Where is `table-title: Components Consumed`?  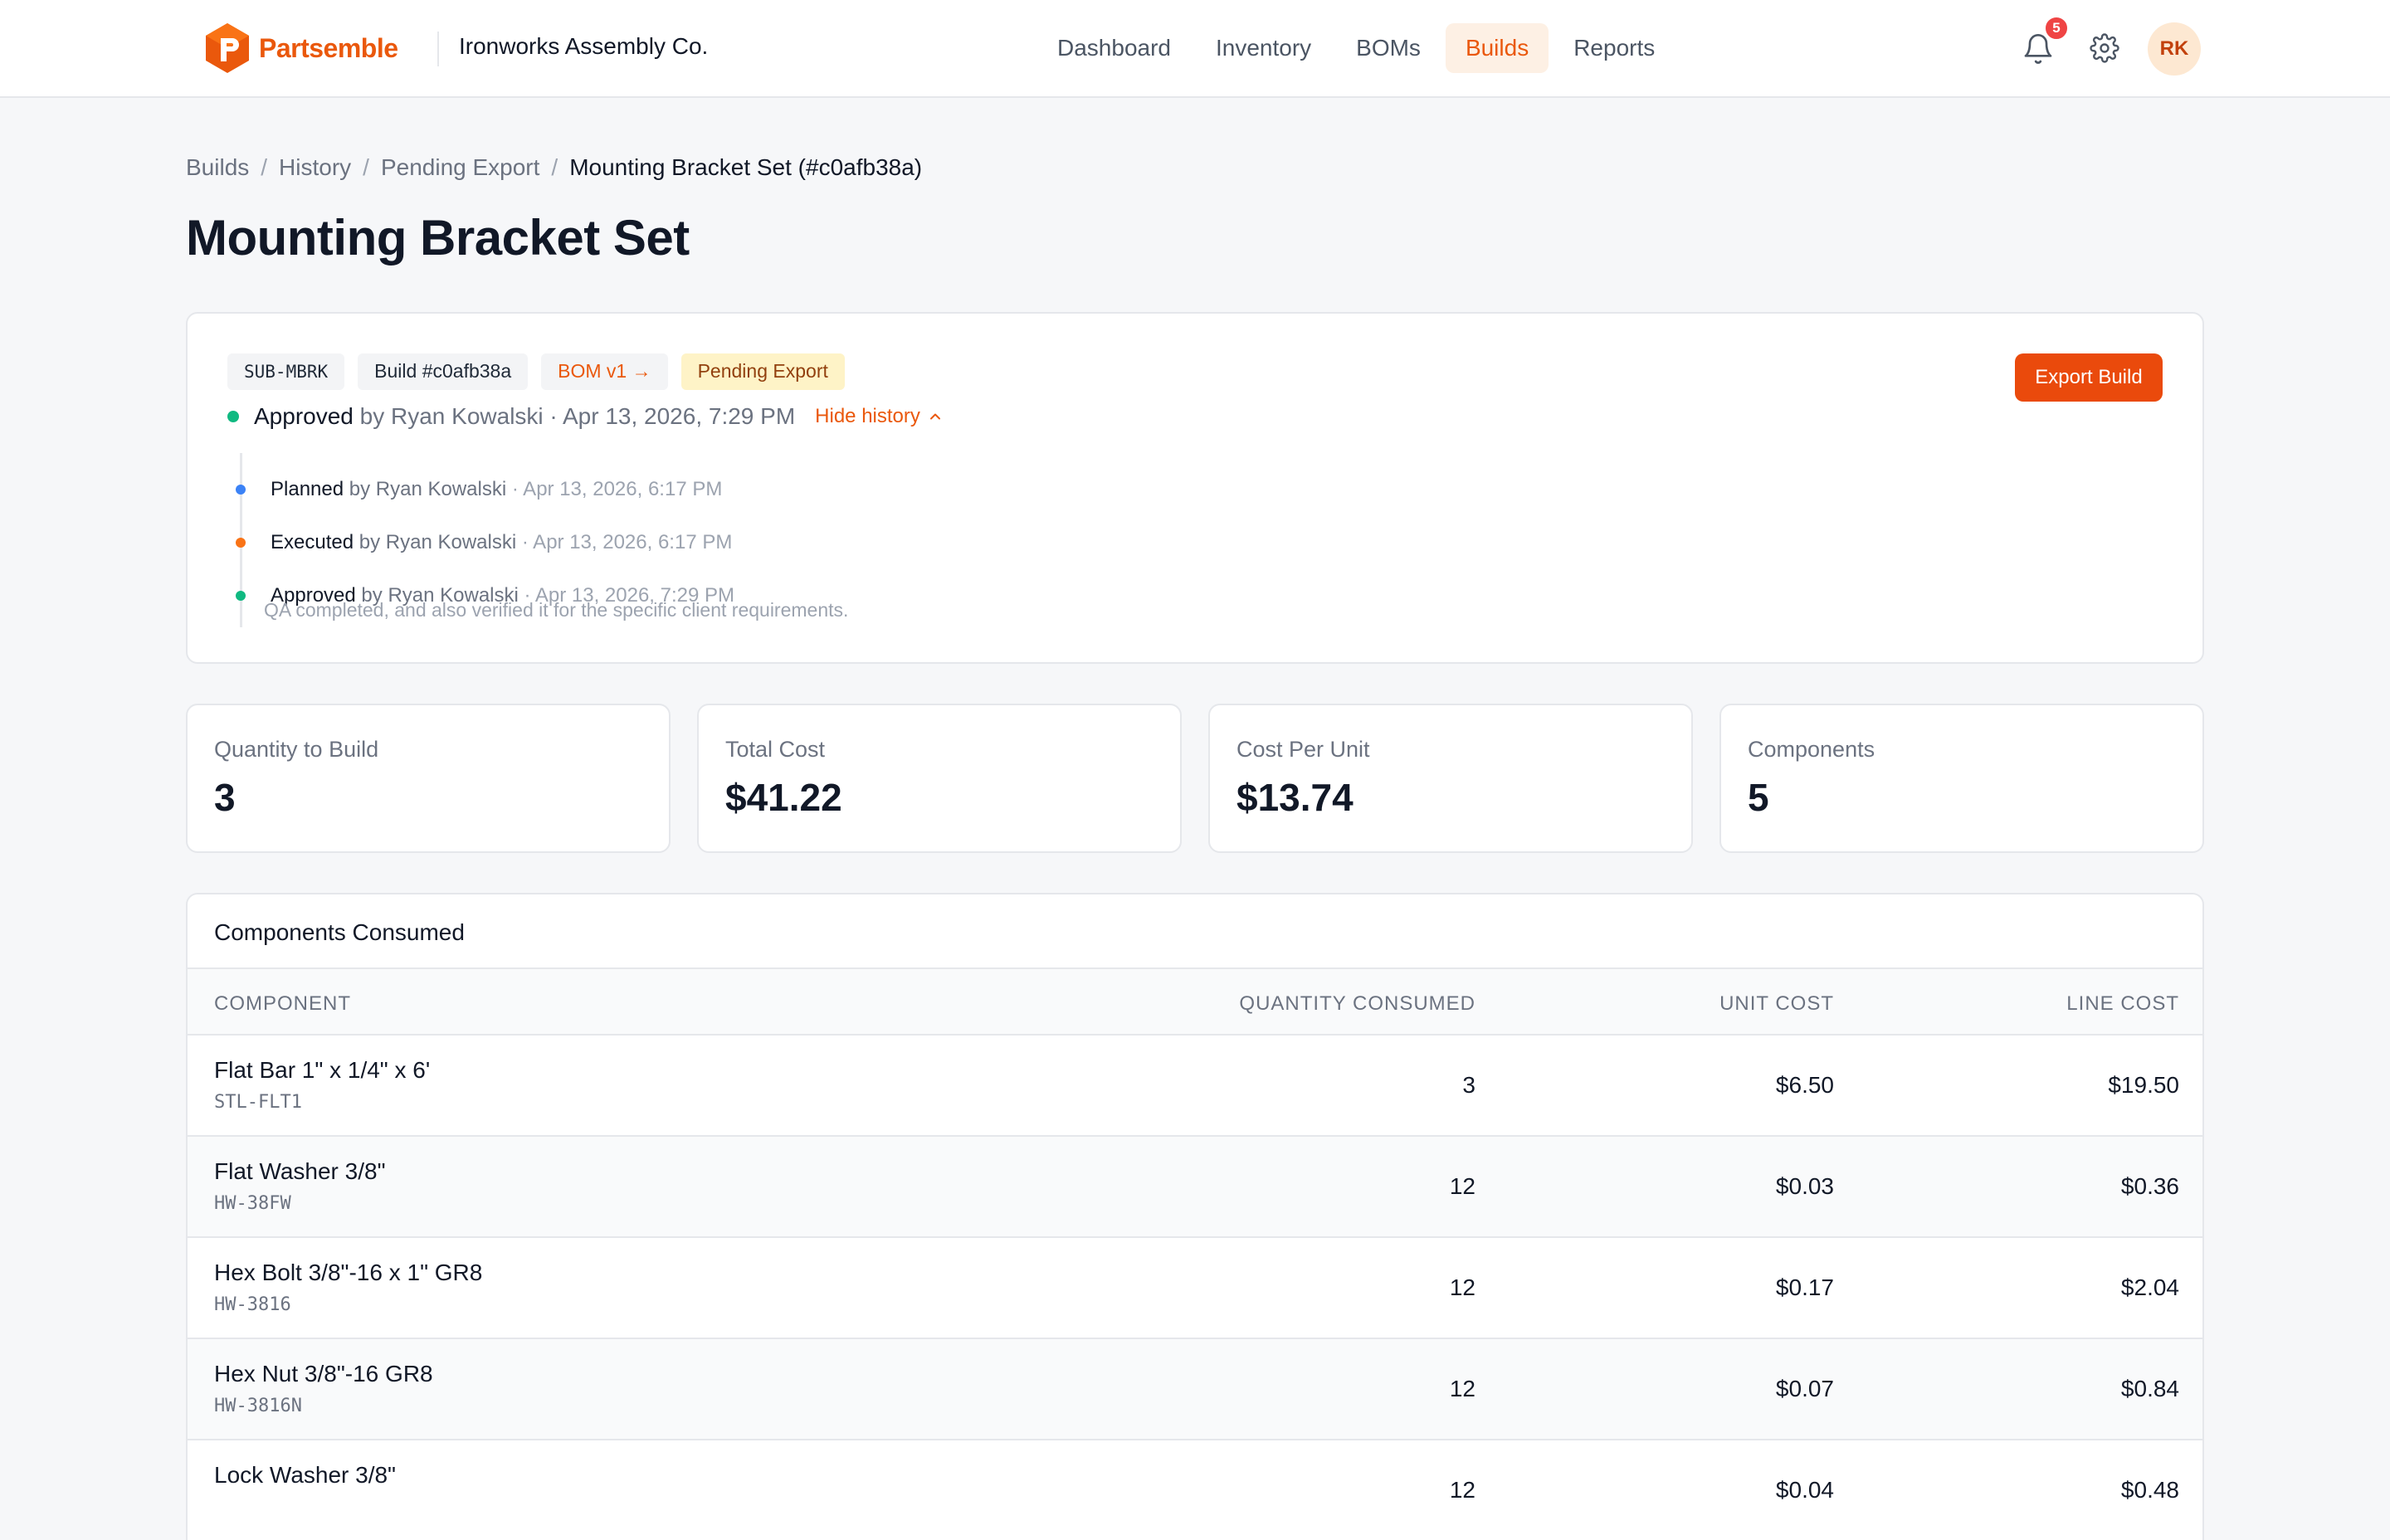
table-title: Components Consumed is located at coordinates (340, 932).